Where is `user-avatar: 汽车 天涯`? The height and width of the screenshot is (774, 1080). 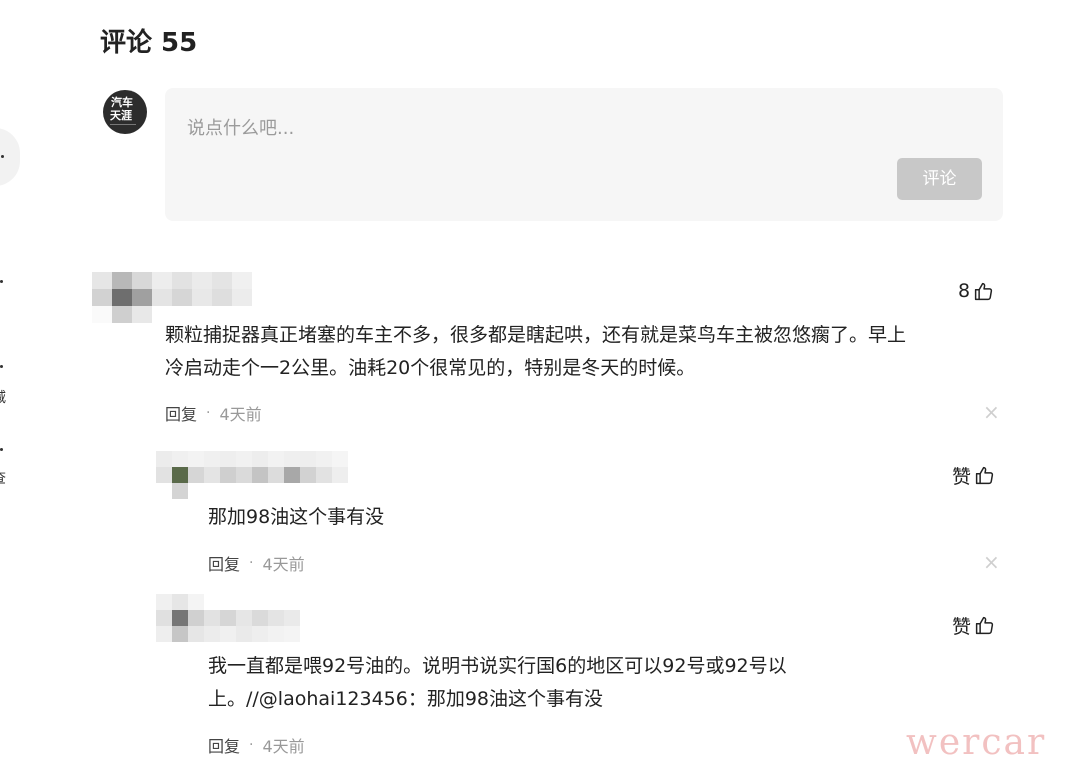
user-avatar: 汽车 天涯 is located at coordinates (125, 112).